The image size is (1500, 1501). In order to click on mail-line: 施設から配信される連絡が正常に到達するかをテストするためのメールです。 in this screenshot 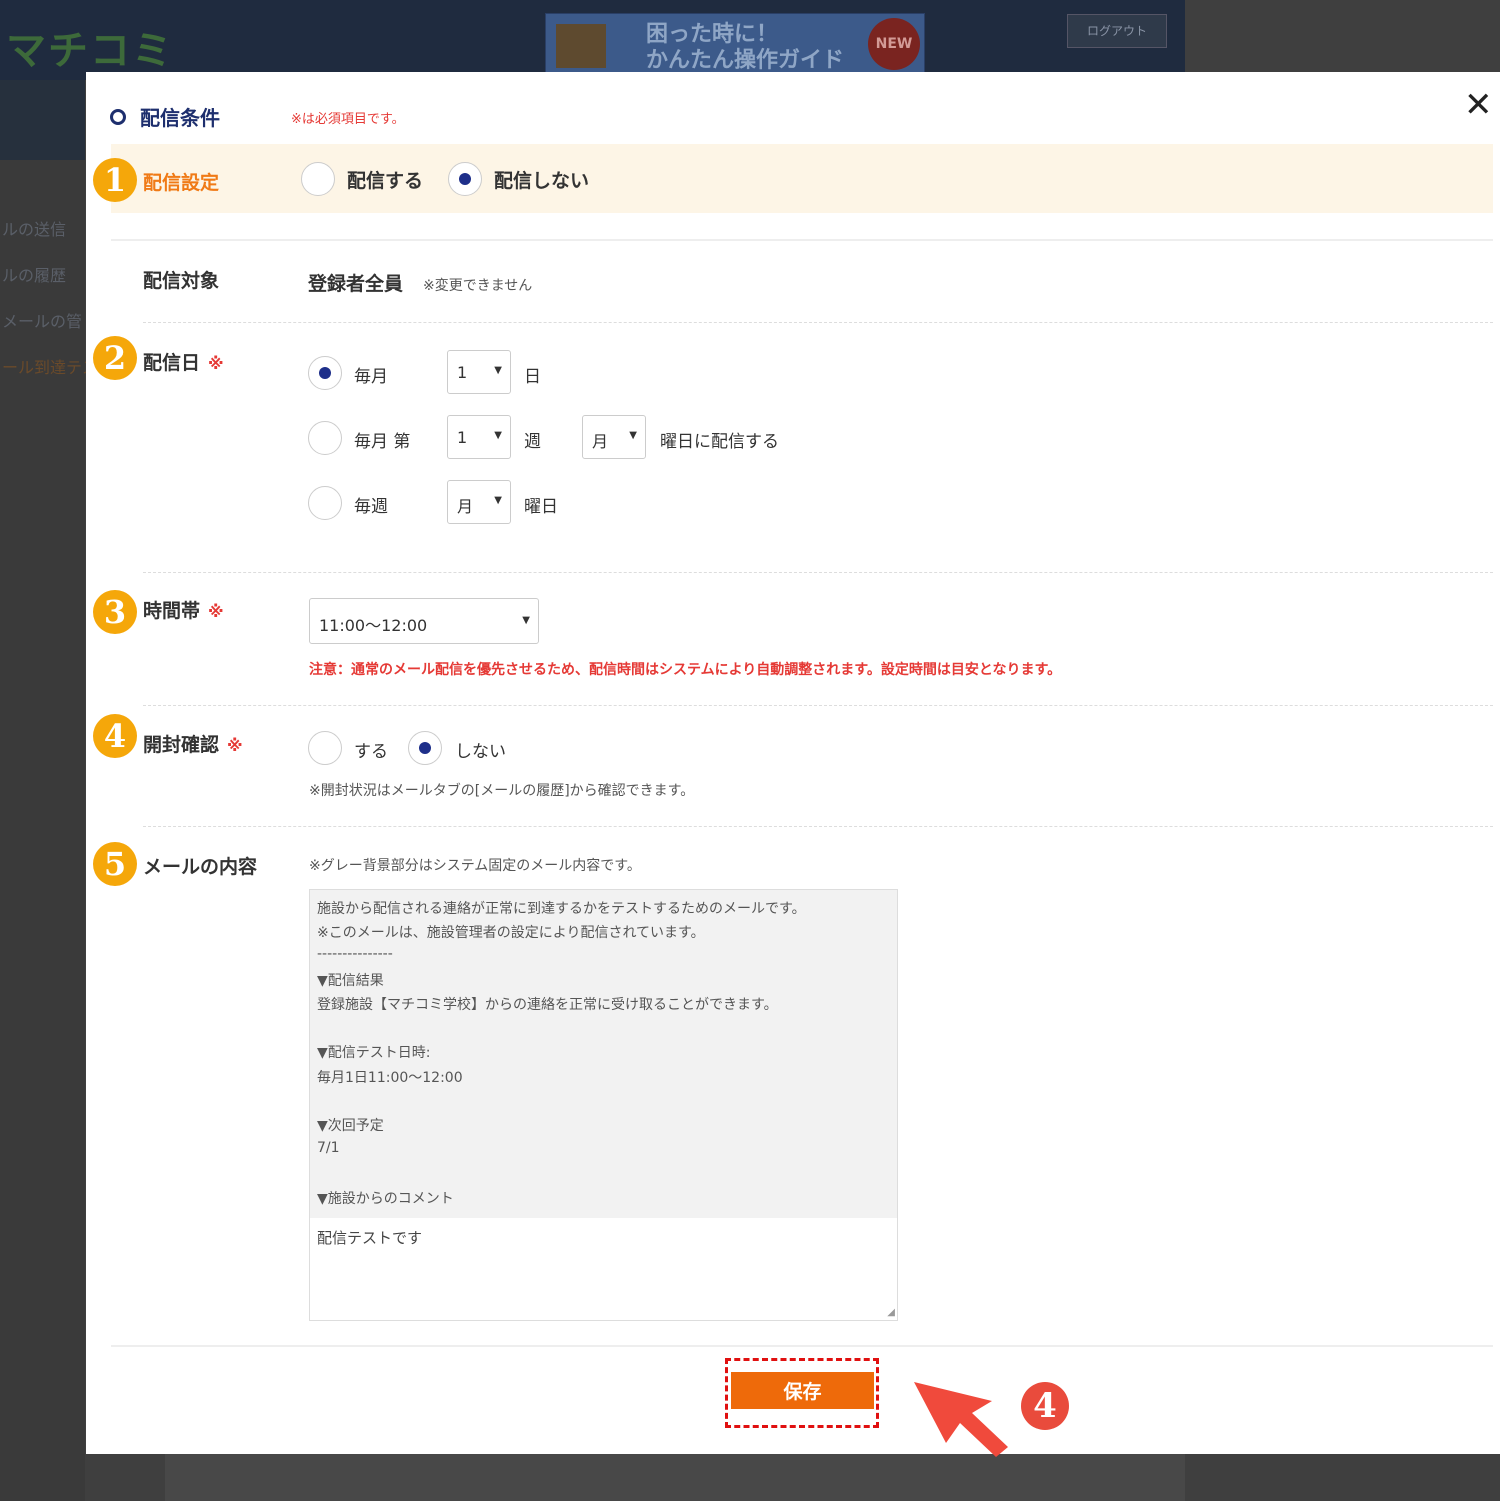, I will do `click(561, 909)`.